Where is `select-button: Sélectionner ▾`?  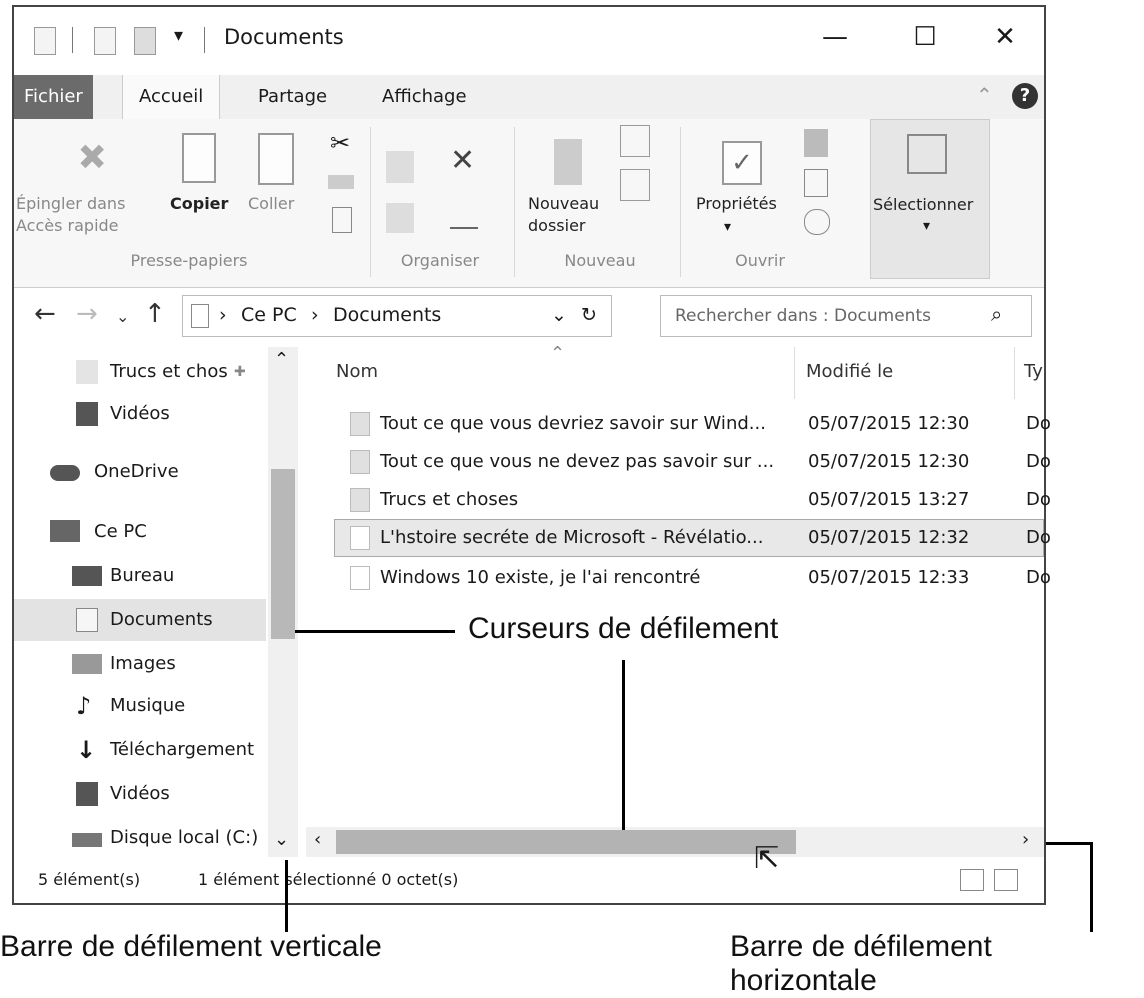 select-button: Sélectionner ▾ is located at coordinates (930, 199).